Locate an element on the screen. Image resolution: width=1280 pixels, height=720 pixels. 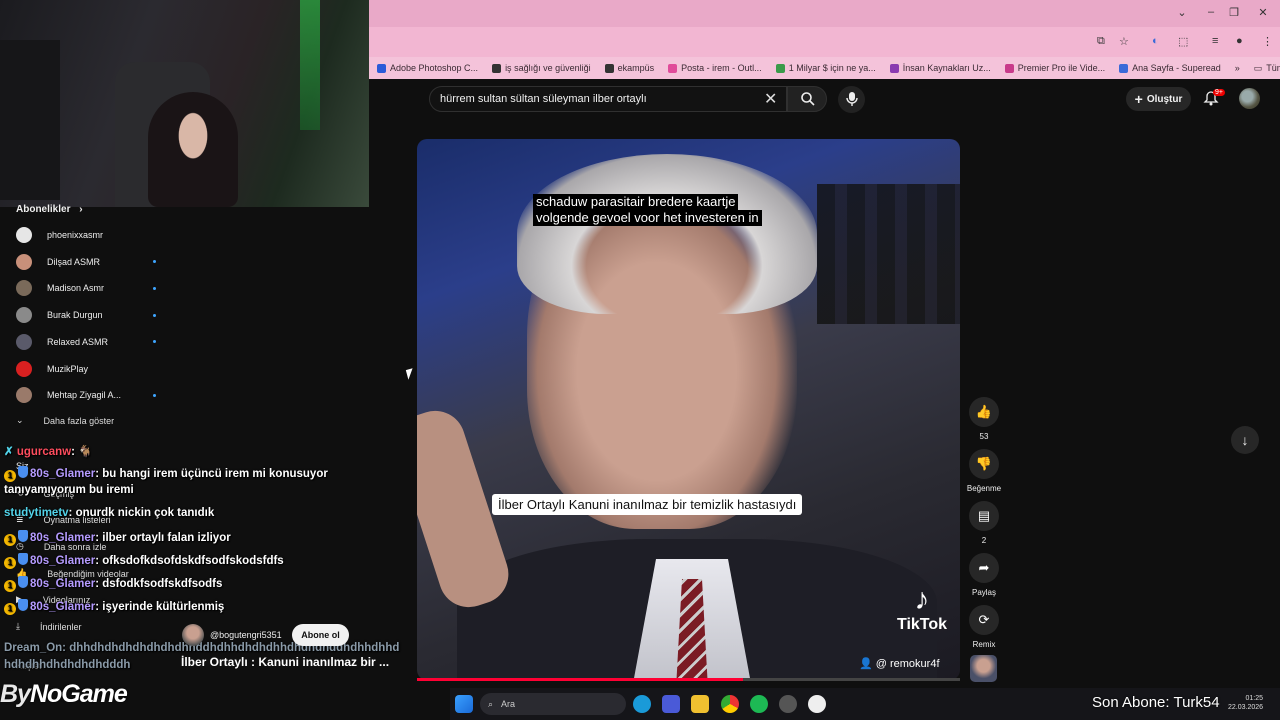
dislike-label: Beğenme is located at coordinates (984, 488).